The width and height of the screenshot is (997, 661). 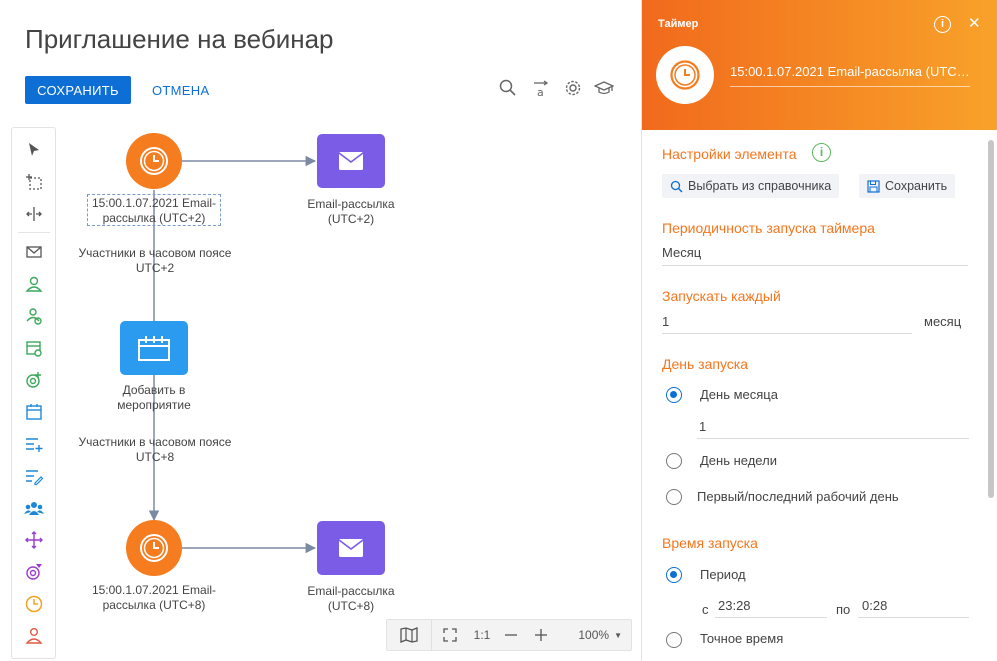 I want to click on list-edit-icon, so click(x=34, y=476).